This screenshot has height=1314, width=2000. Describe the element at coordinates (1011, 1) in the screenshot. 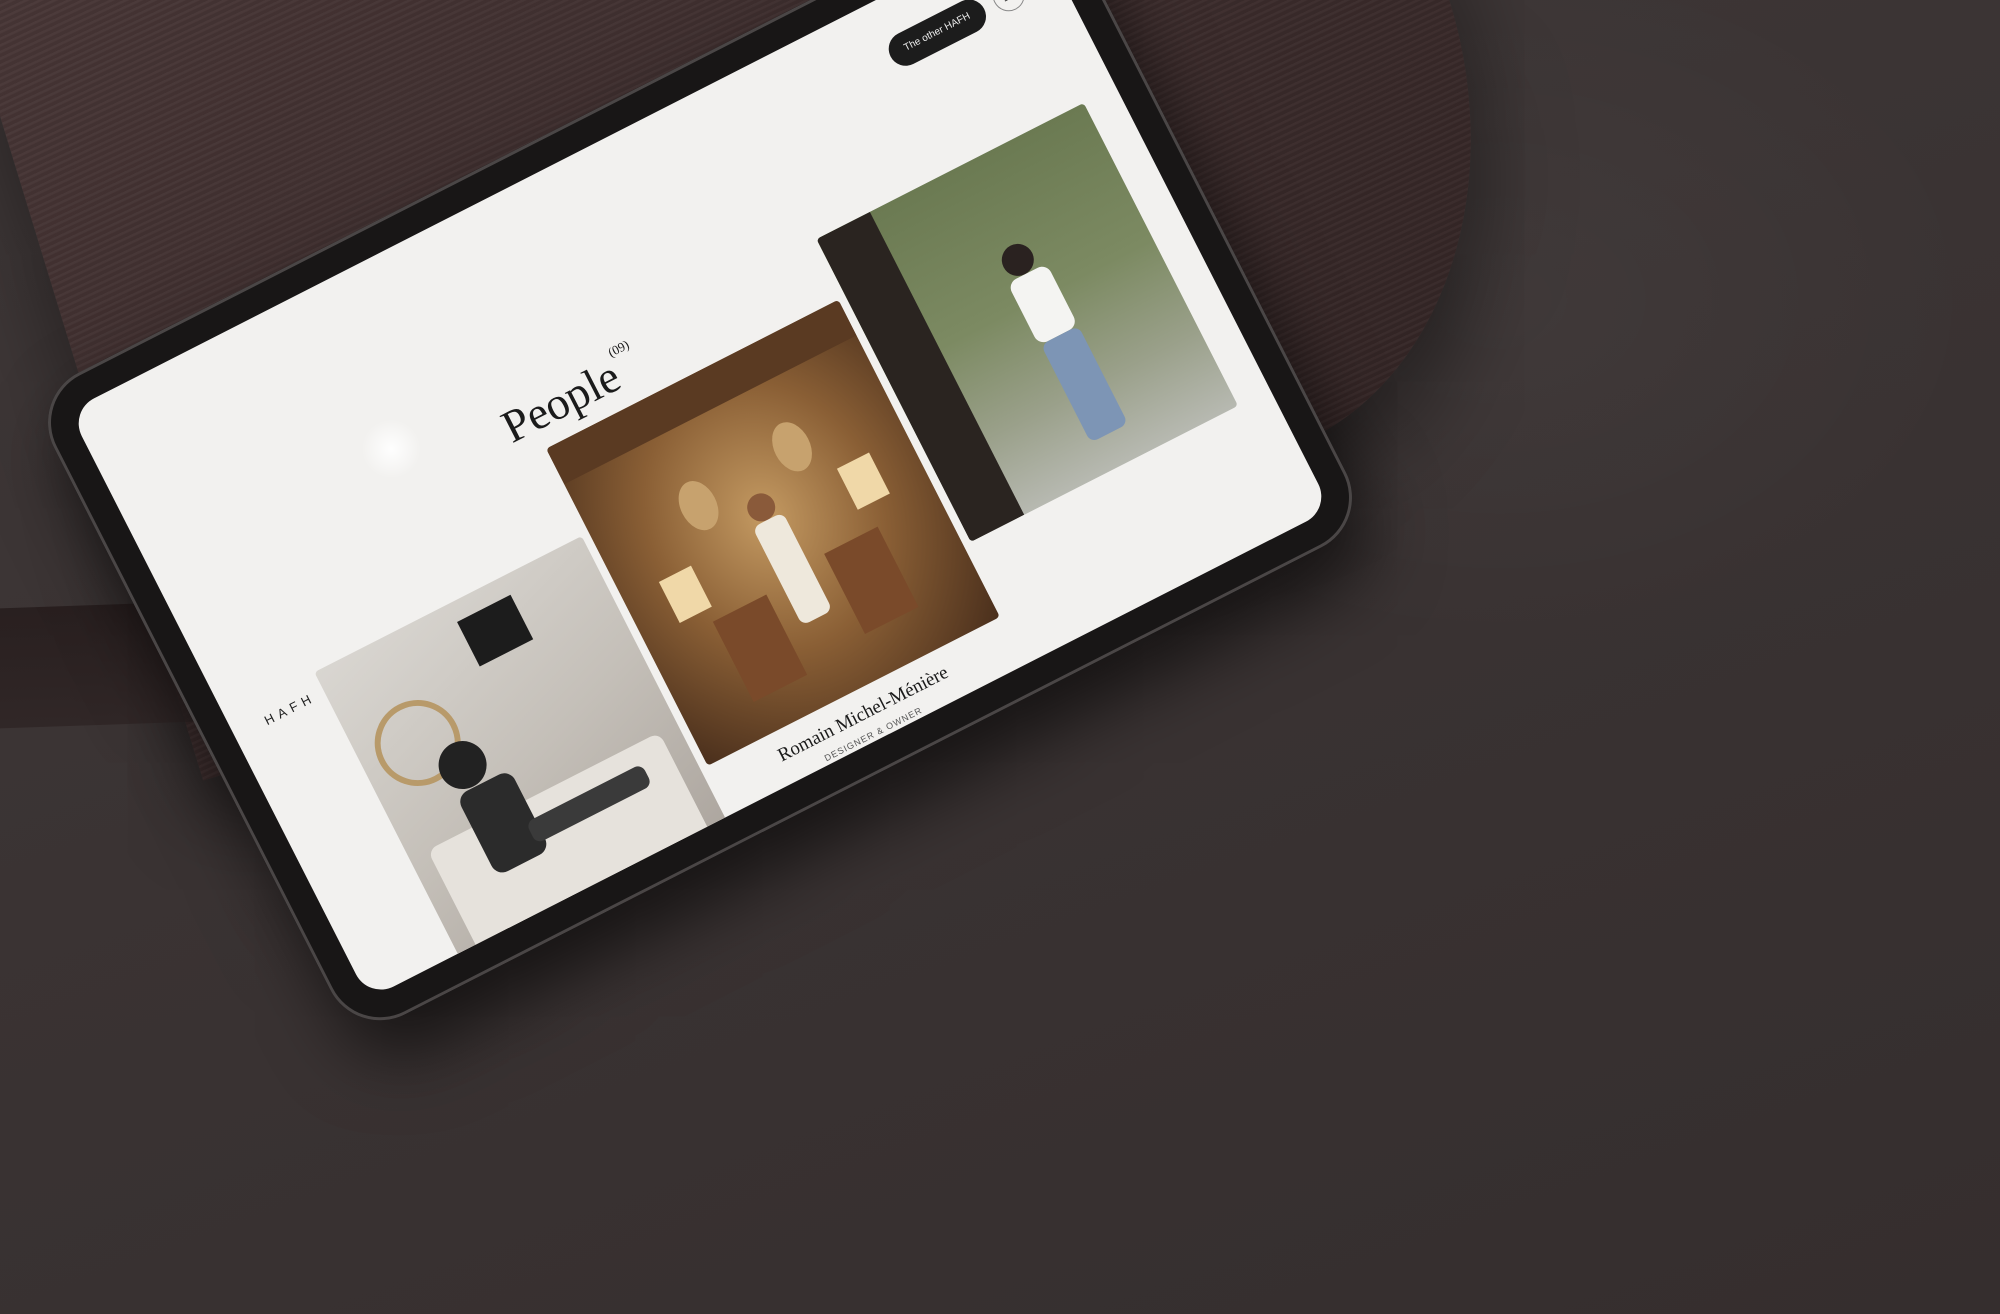

I see `hamburger-icon-line` at that location.